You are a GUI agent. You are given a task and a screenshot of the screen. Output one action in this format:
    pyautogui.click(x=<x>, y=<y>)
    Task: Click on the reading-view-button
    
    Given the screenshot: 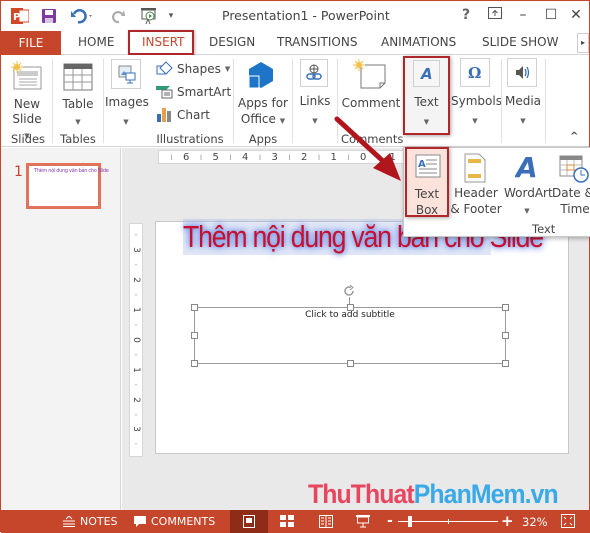 What is the action you would take?
    pyautogui.click(x=326, y=523)
    